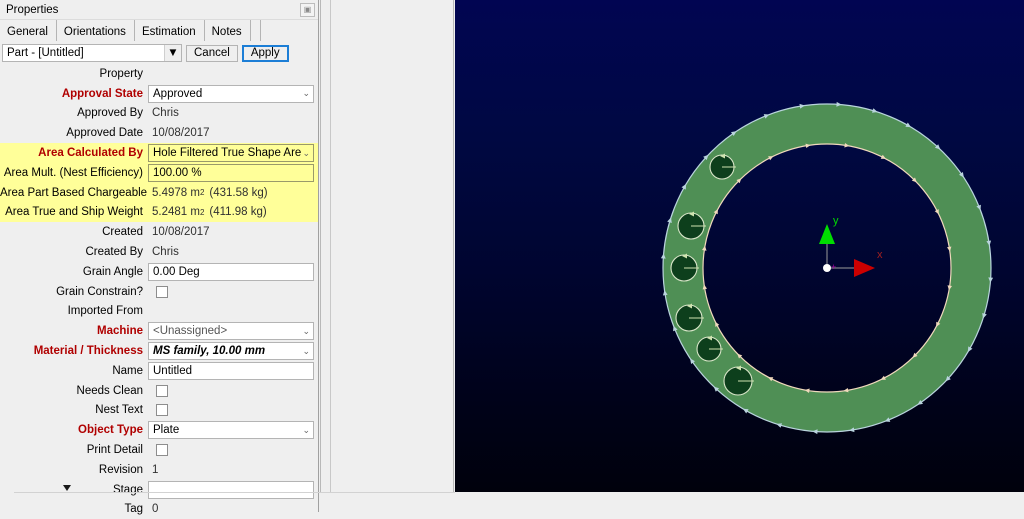  Describe the element at coordinates (209, 351) in the screenshot. I see `combo-value: MS family, 10.00 mm` at that location.